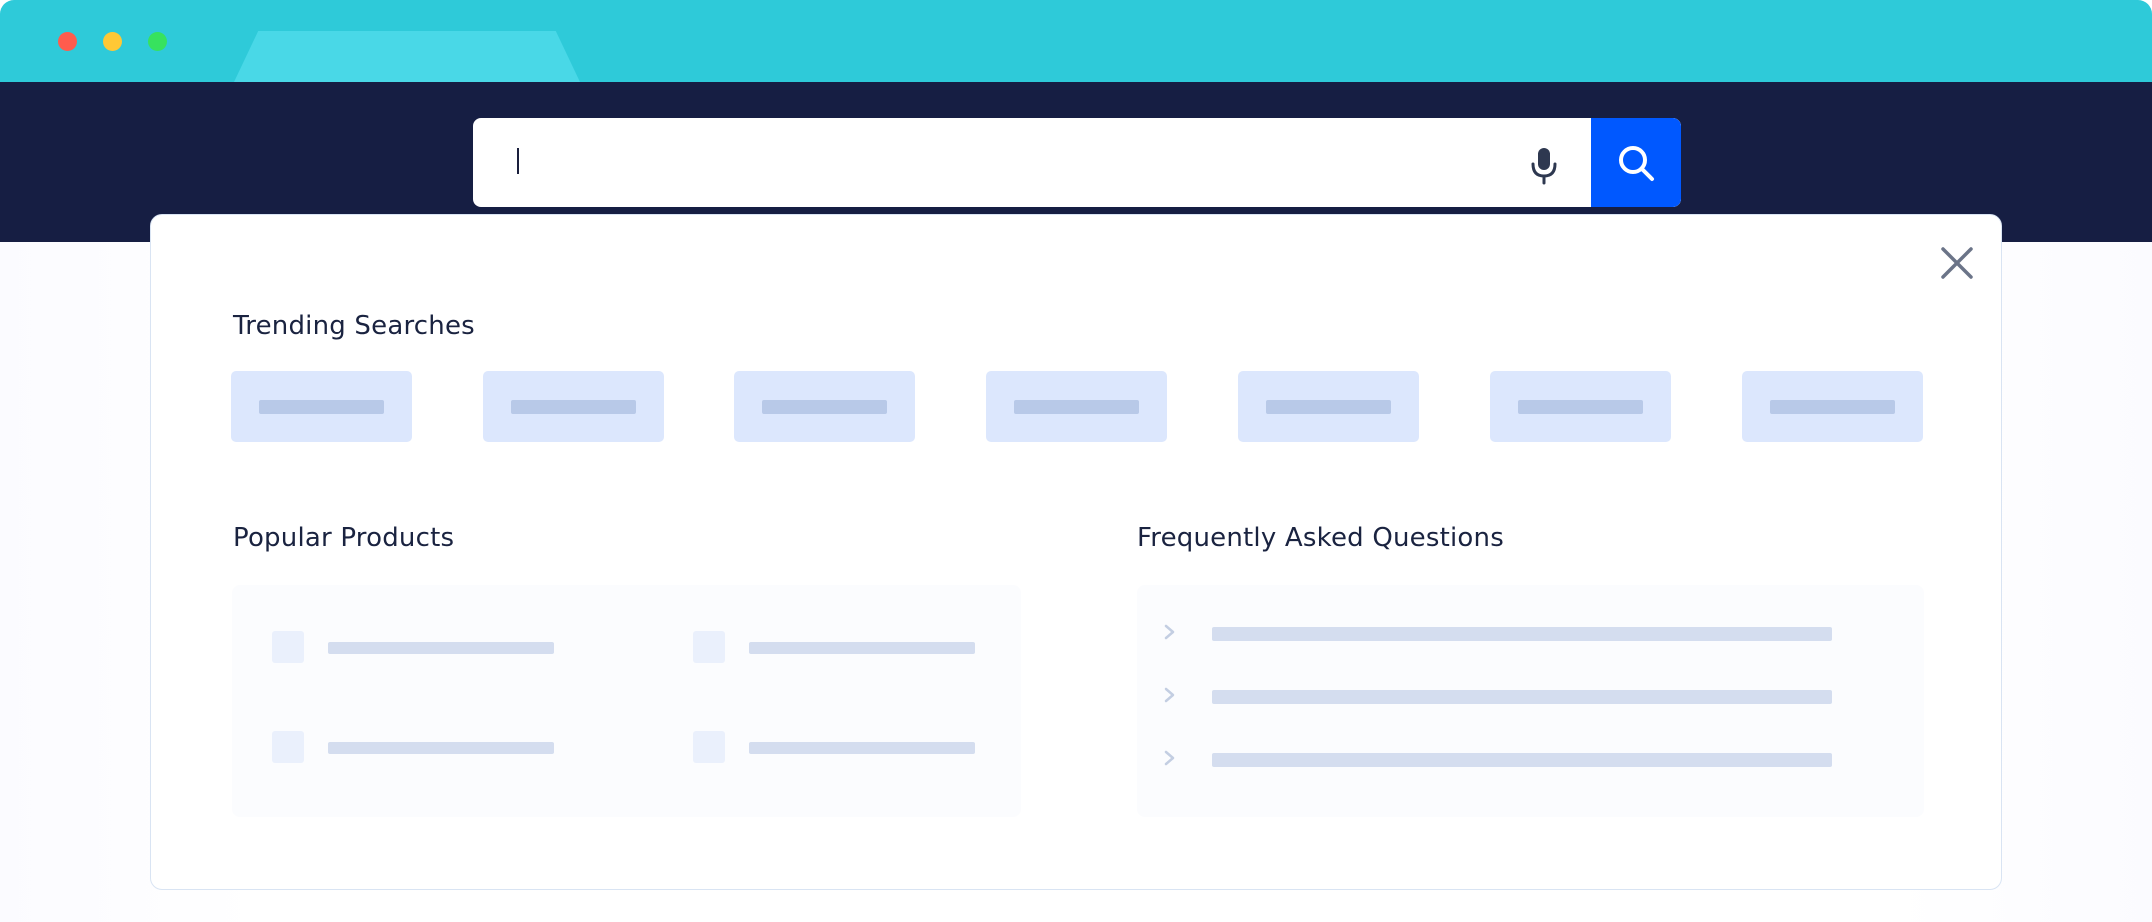 The height and width of the screenshot is (922, 2152). Describe the element at coordinates (354, 326) in the screenshot. I see `trending-searches-heading: Trending Searches` at that location.